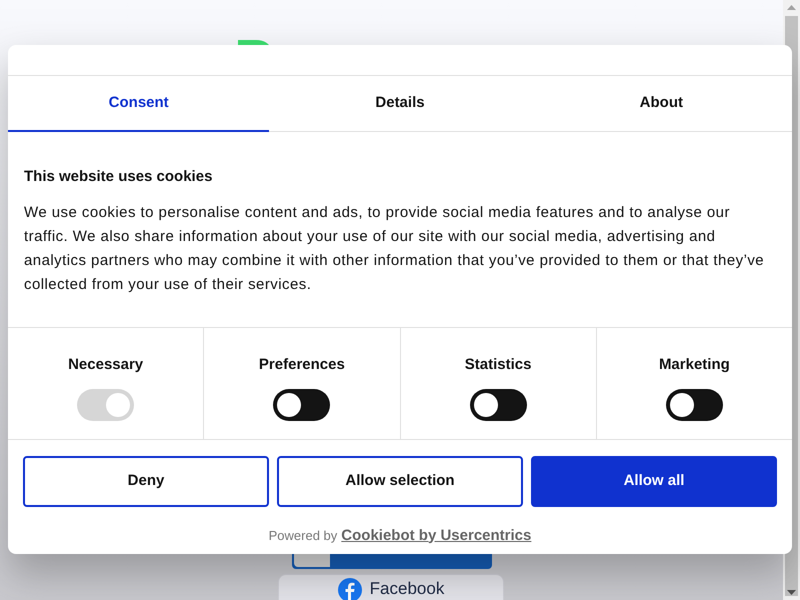  I want to click on consent-button: Deny, so click(146, 481).